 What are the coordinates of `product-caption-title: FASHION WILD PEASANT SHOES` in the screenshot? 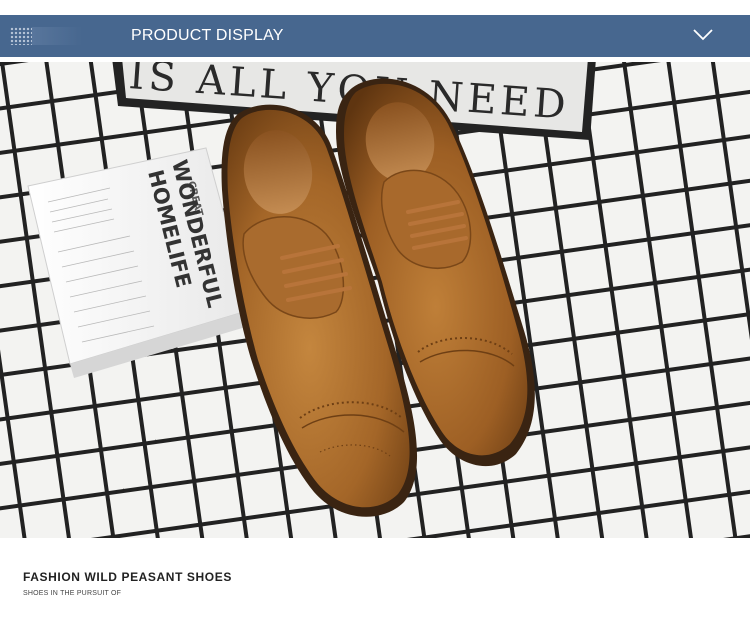 It's located at (127, 577).